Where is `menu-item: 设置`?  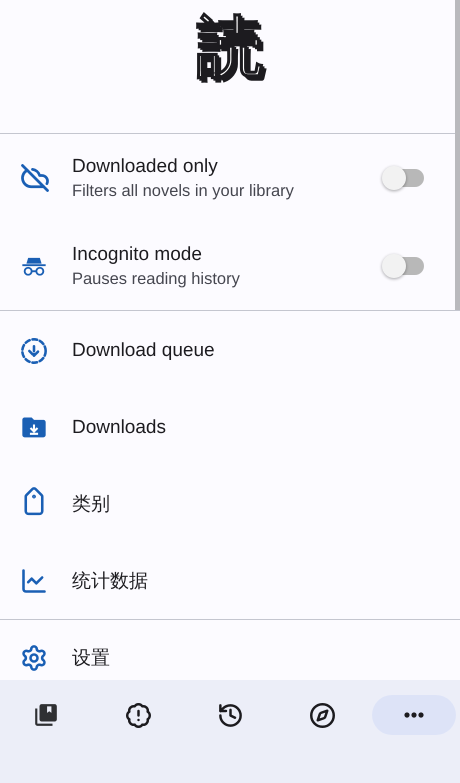 menu-item: 设置 is located at coordinates (91, 658).